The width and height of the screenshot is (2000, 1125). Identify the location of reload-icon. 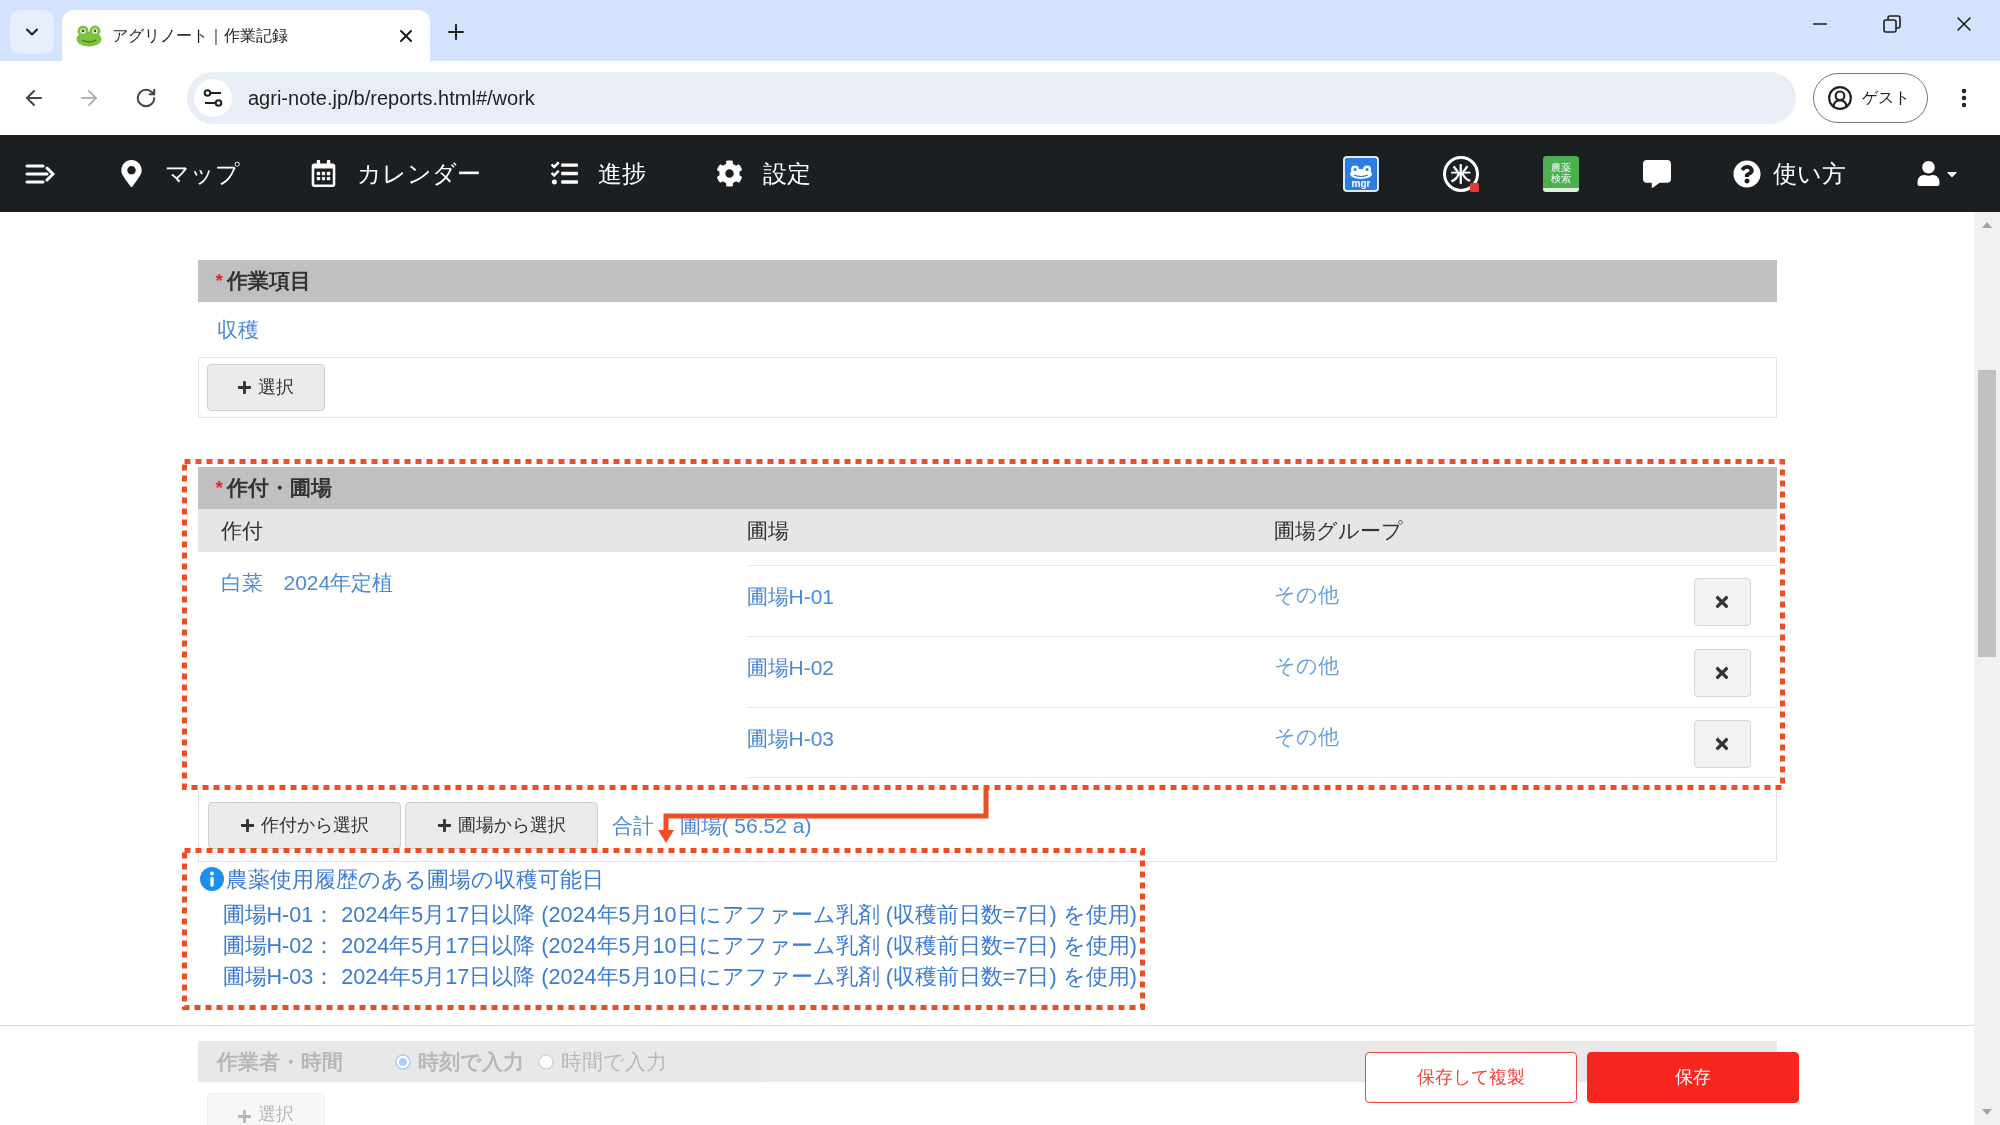
(146, 98).